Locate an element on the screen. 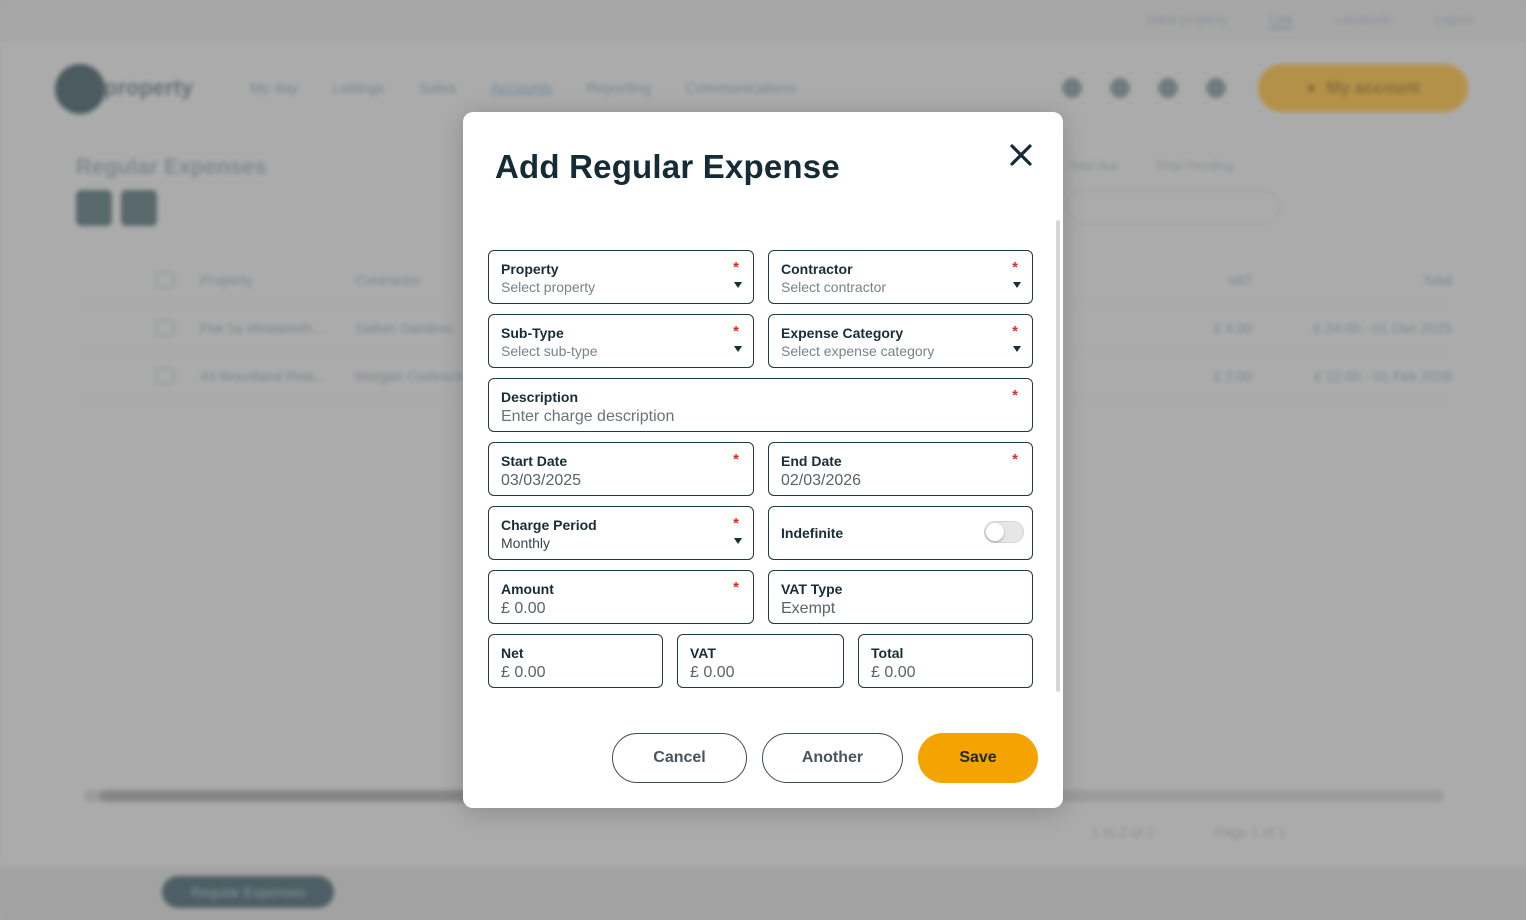 The height and width of the screenshot is (920, 1526). close-icon is located at coordinates (1021, 155).